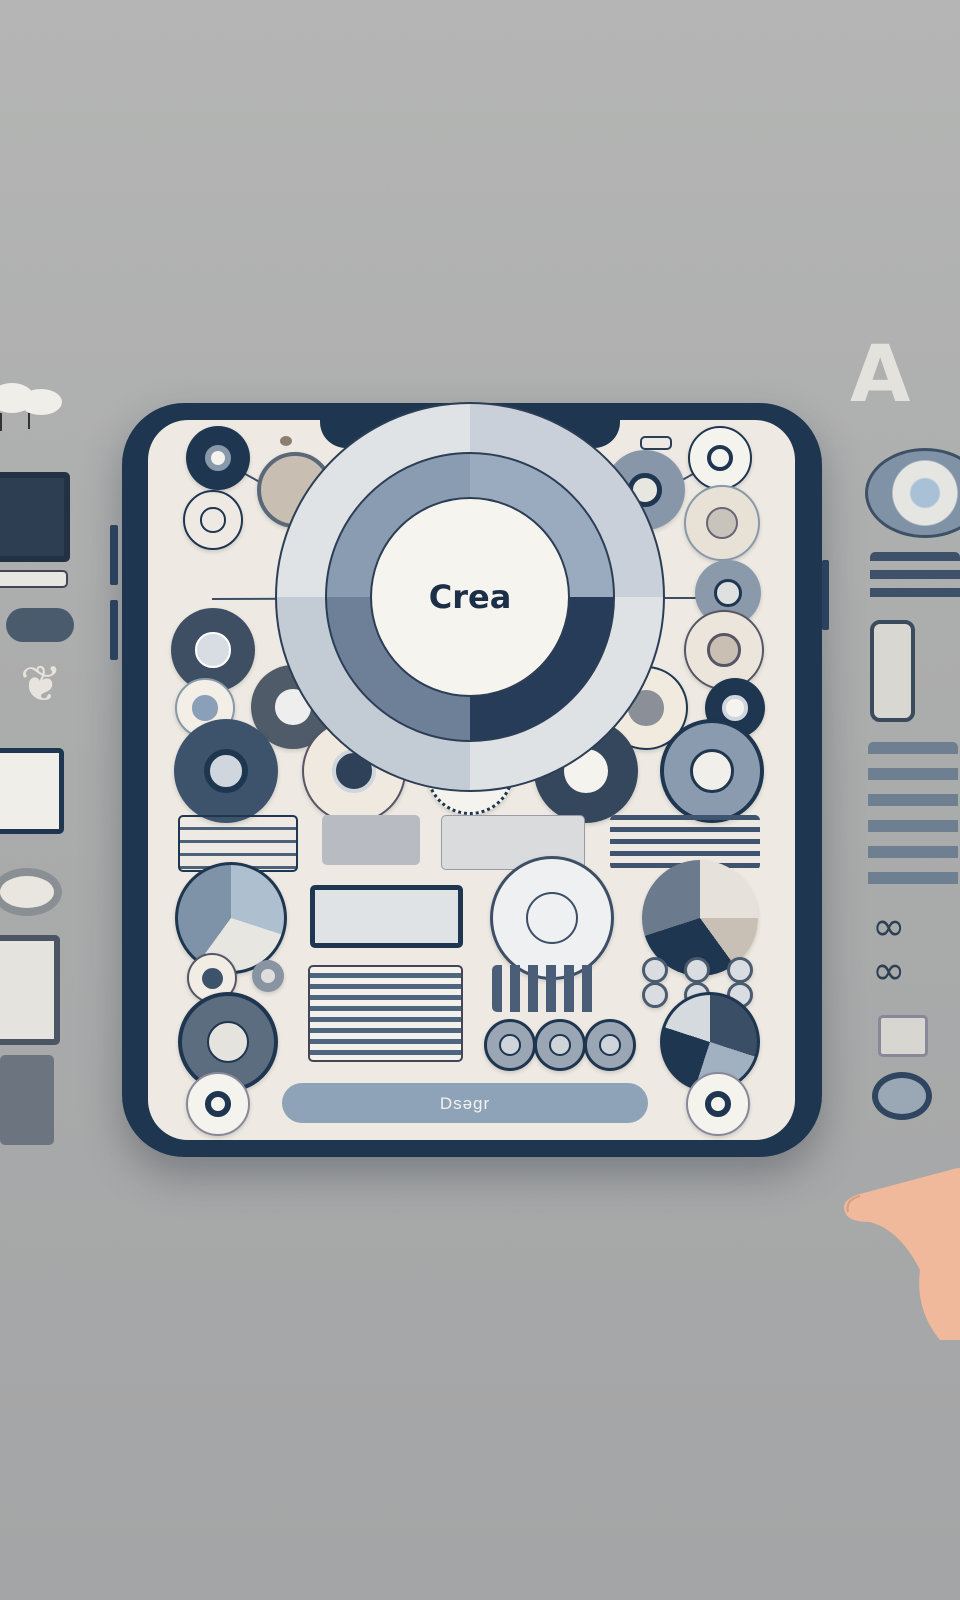 This screenshot has height=1600, width=960. Describe the element at coordinates (371, 840) in the screenshot. I see `window-card` at that location.